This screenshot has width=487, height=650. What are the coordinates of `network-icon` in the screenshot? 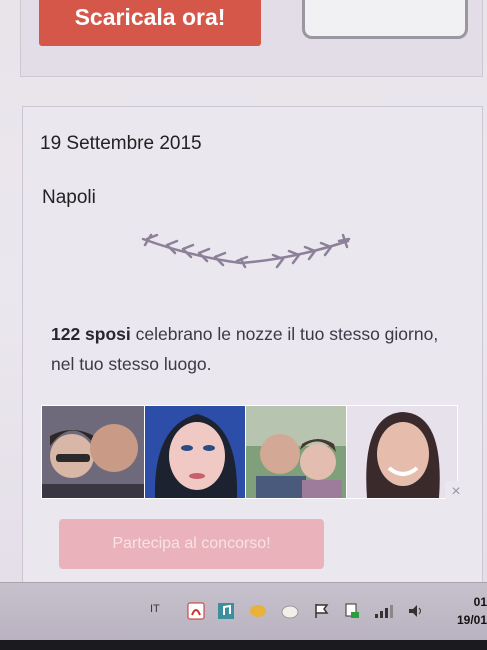 It's located at (352, 611).